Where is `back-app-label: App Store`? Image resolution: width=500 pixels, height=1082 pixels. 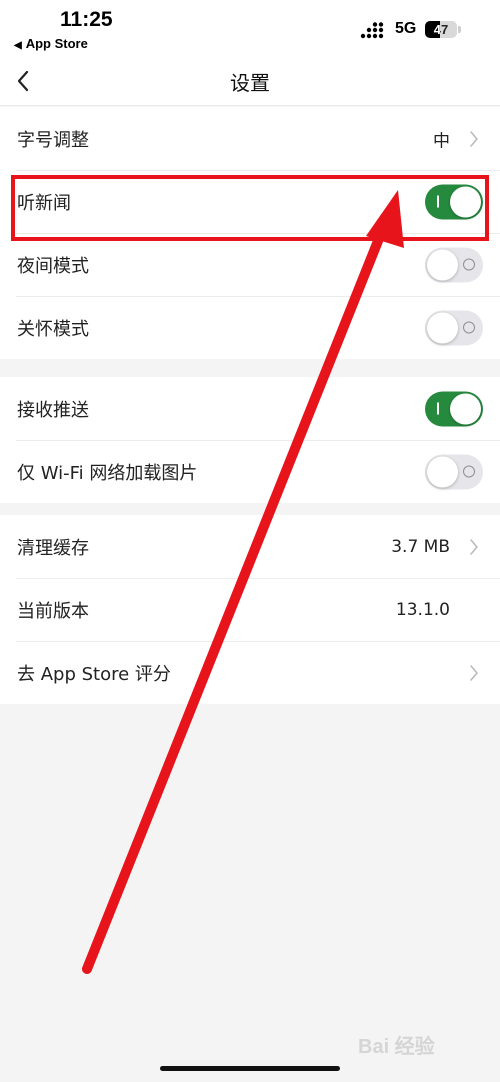 back-app-label: App Store is located at coordinates (56, 43).